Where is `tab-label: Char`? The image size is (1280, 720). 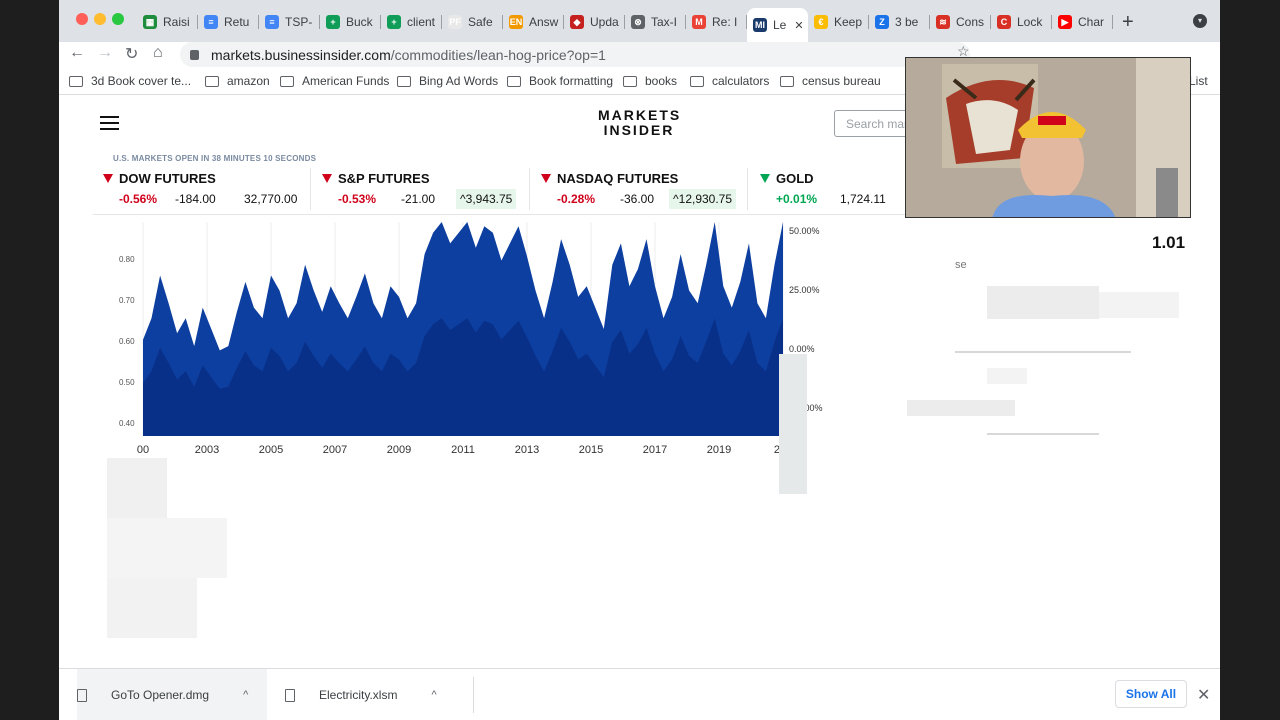 tab-label: Char is located at coordinates (1091, 22).